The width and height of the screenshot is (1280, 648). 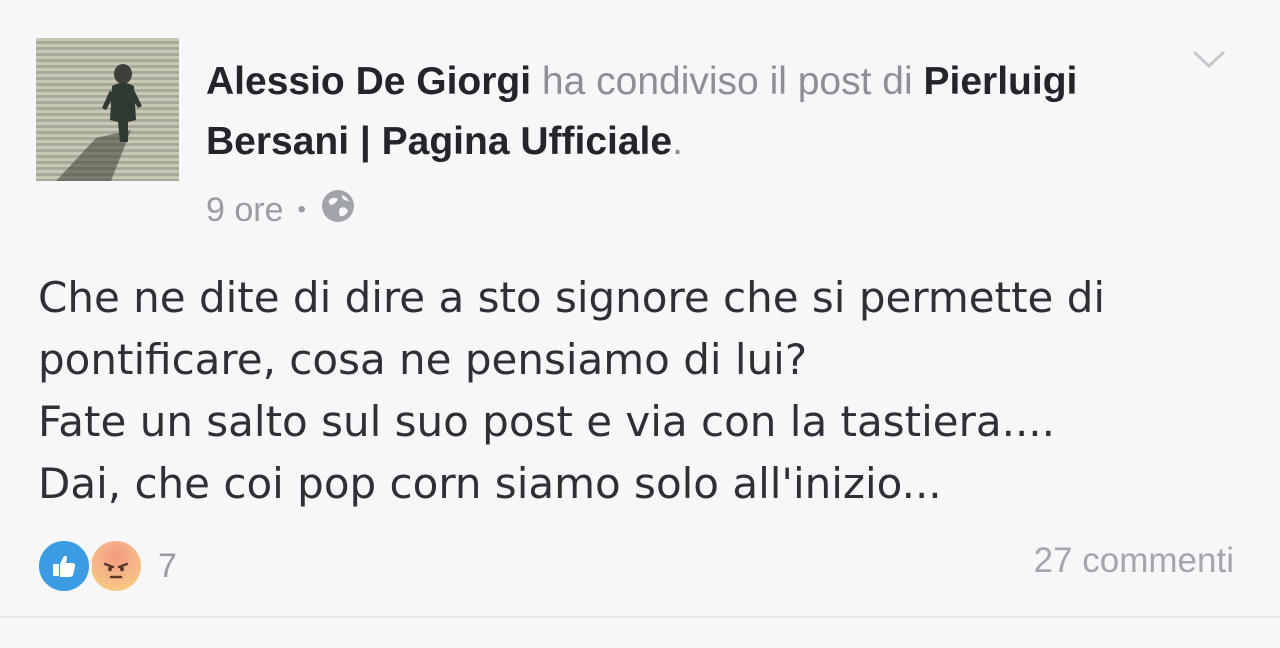 I want to click on divider, so click(x=640, y=617).